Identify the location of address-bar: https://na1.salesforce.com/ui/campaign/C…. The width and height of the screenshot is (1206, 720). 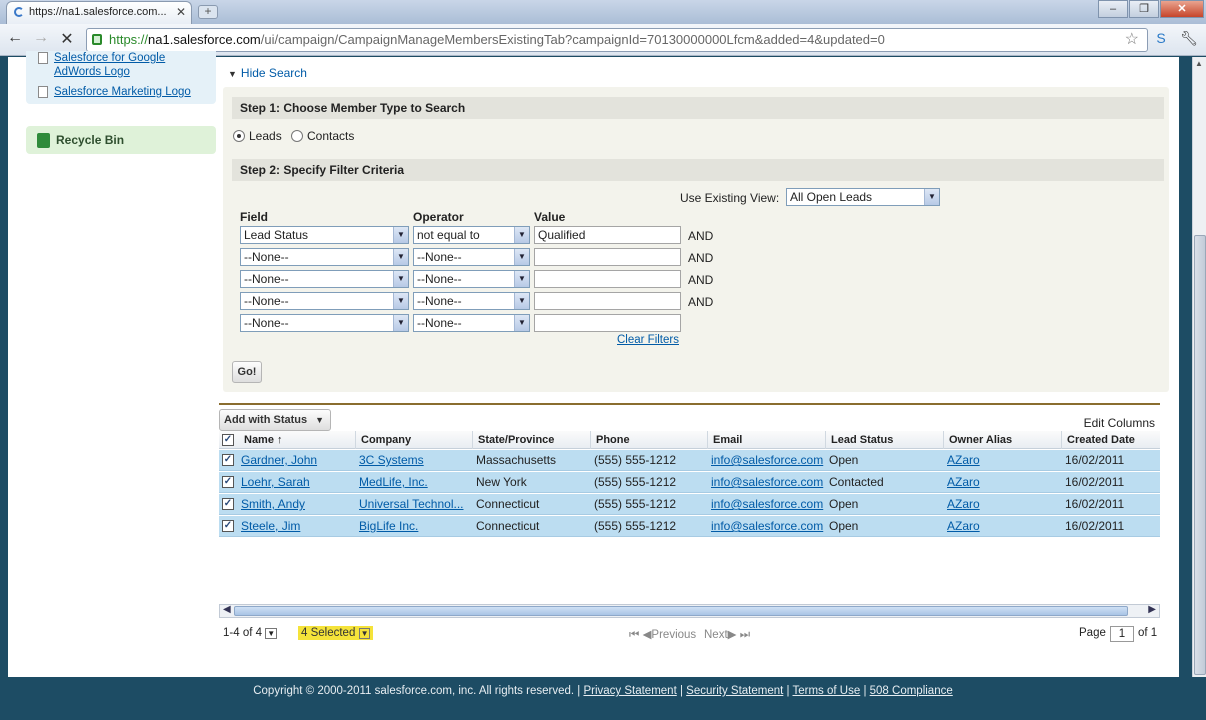
(617, 40).